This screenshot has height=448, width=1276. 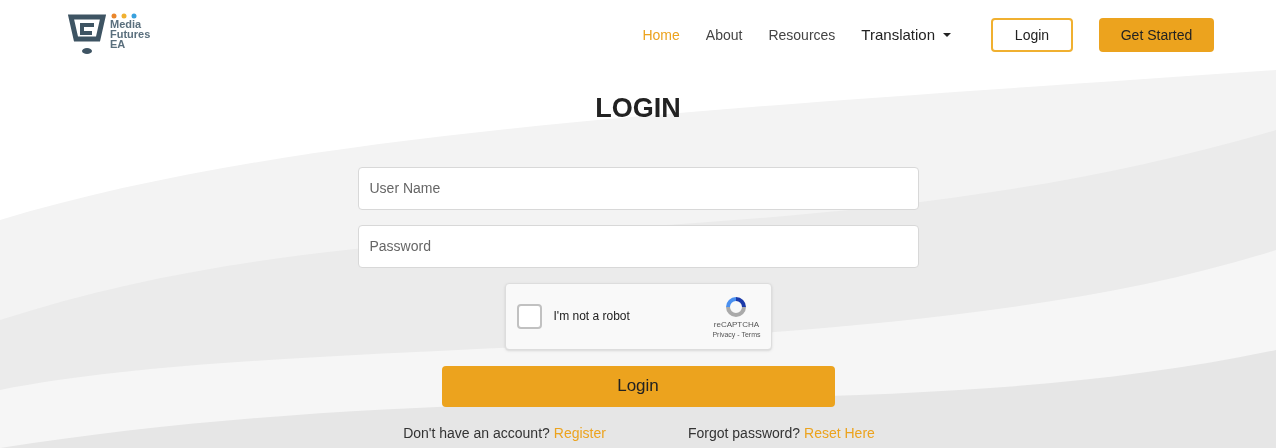 I want to click on footer-text: Forgot password?, so click(x=744, y=433).